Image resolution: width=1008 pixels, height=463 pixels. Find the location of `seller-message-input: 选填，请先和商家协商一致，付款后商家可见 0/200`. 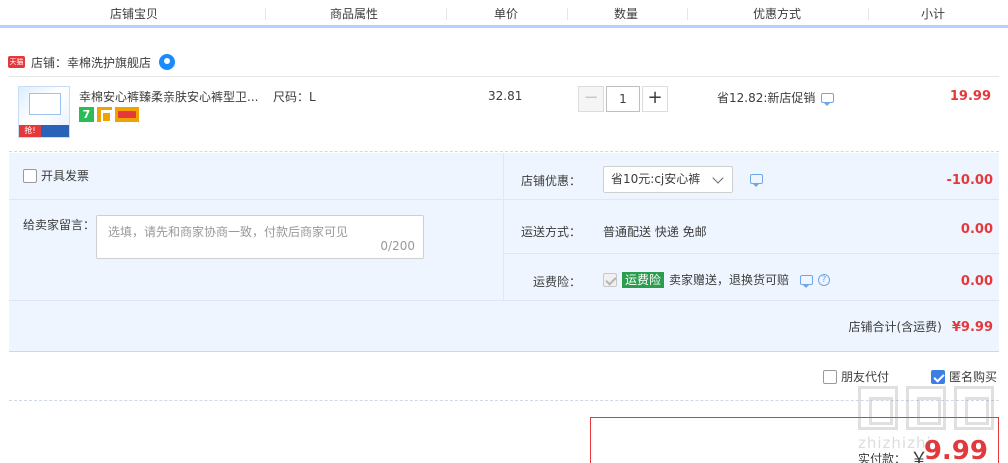

seller-message-input: 选填，请先和商家协商一致，付款后商家可见 0/200 is located at coordinates (260, 237).